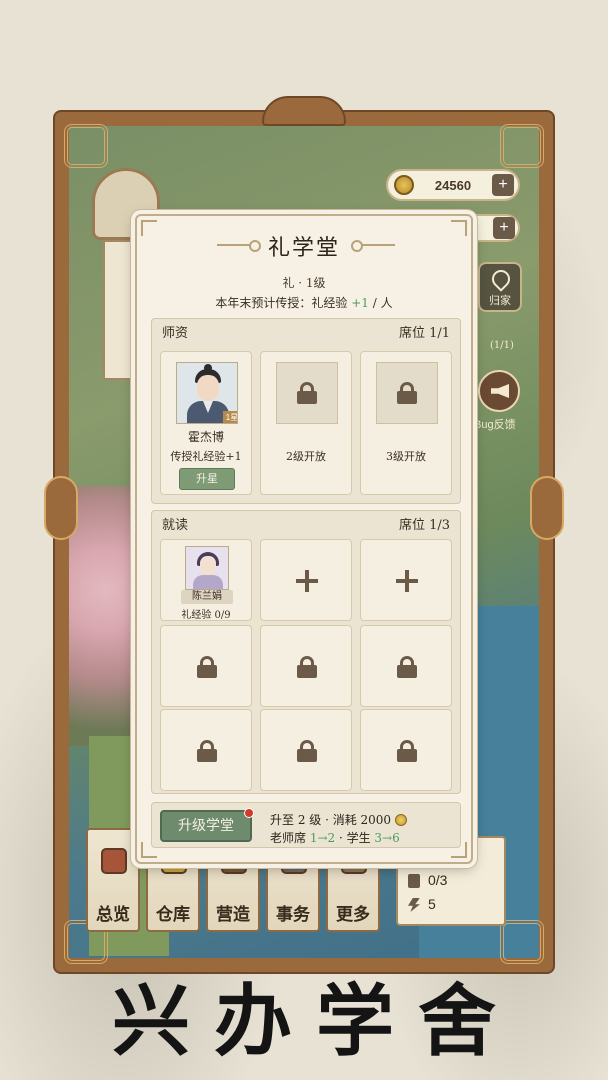 The height and width of the screenshot is (1080, 608). Describe the element at coordinates (406, 456) in the screenshot. I see `unlock-caption: 3级开放` at that location.